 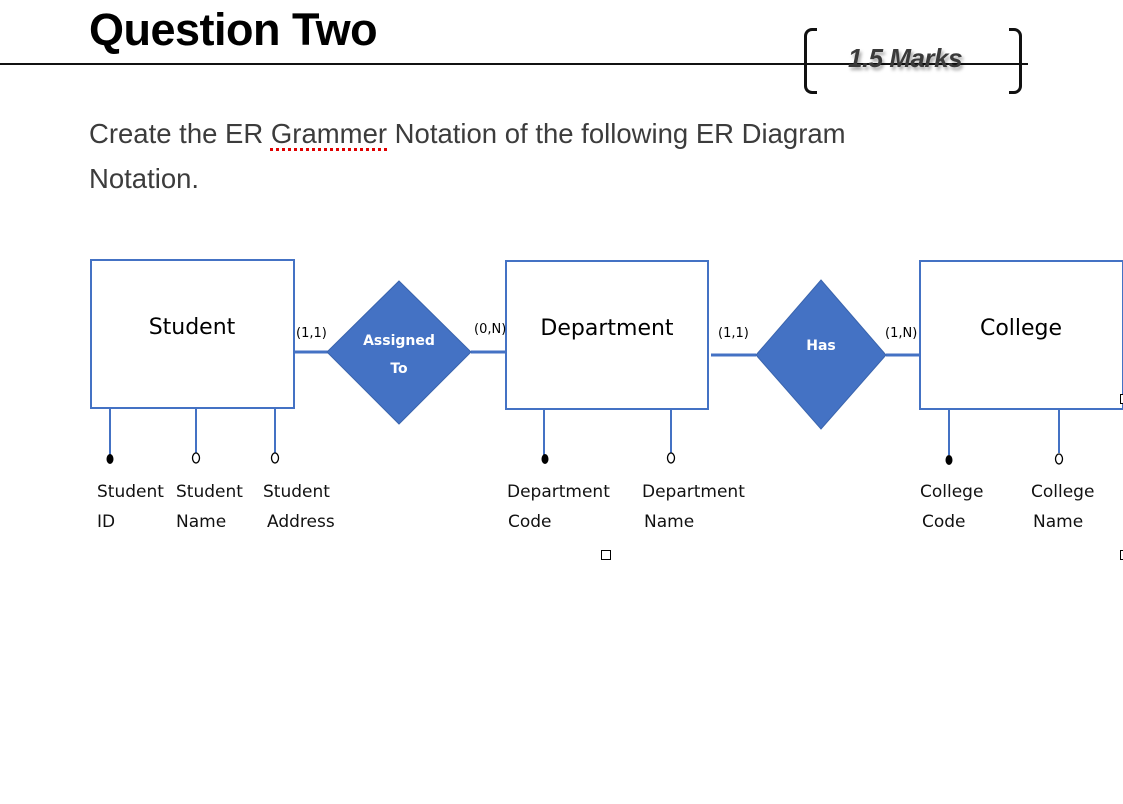 I want to click on relationship-label-line1: Has, so click(x=821, y=346).